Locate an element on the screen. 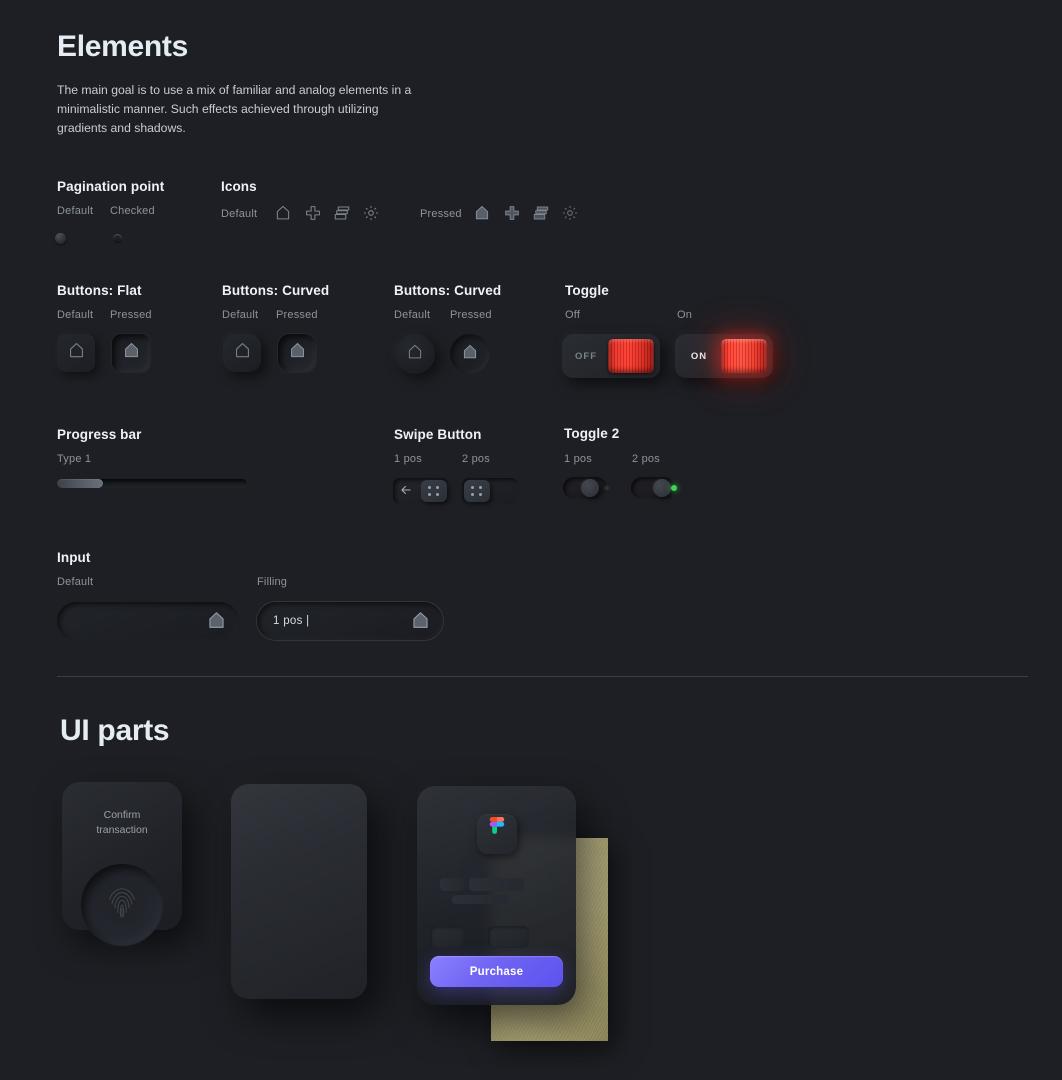  input-filling-label: Filling is located at coordinates (272, 582).